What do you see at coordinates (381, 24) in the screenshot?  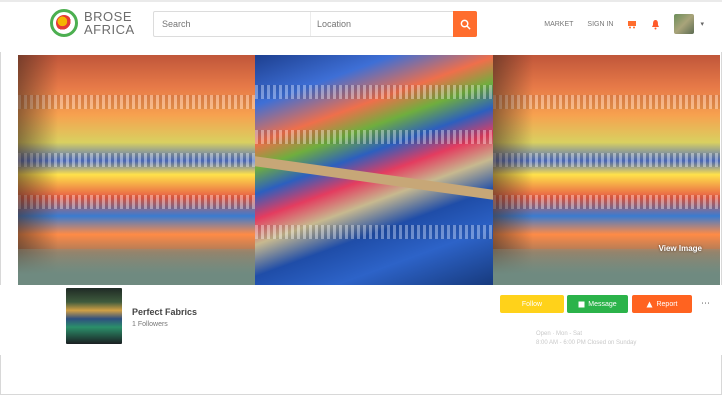 I see `location-input` at bounding box center [381, 24].